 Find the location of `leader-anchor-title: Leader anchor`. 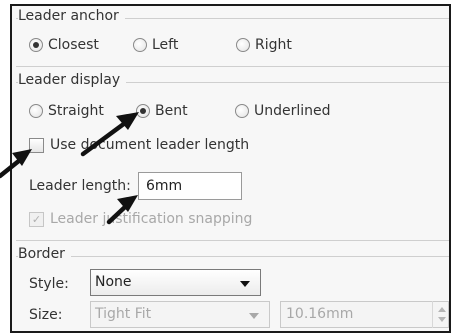

leader-anchor-title: Leader anchor is located at coordinates (71, 16).